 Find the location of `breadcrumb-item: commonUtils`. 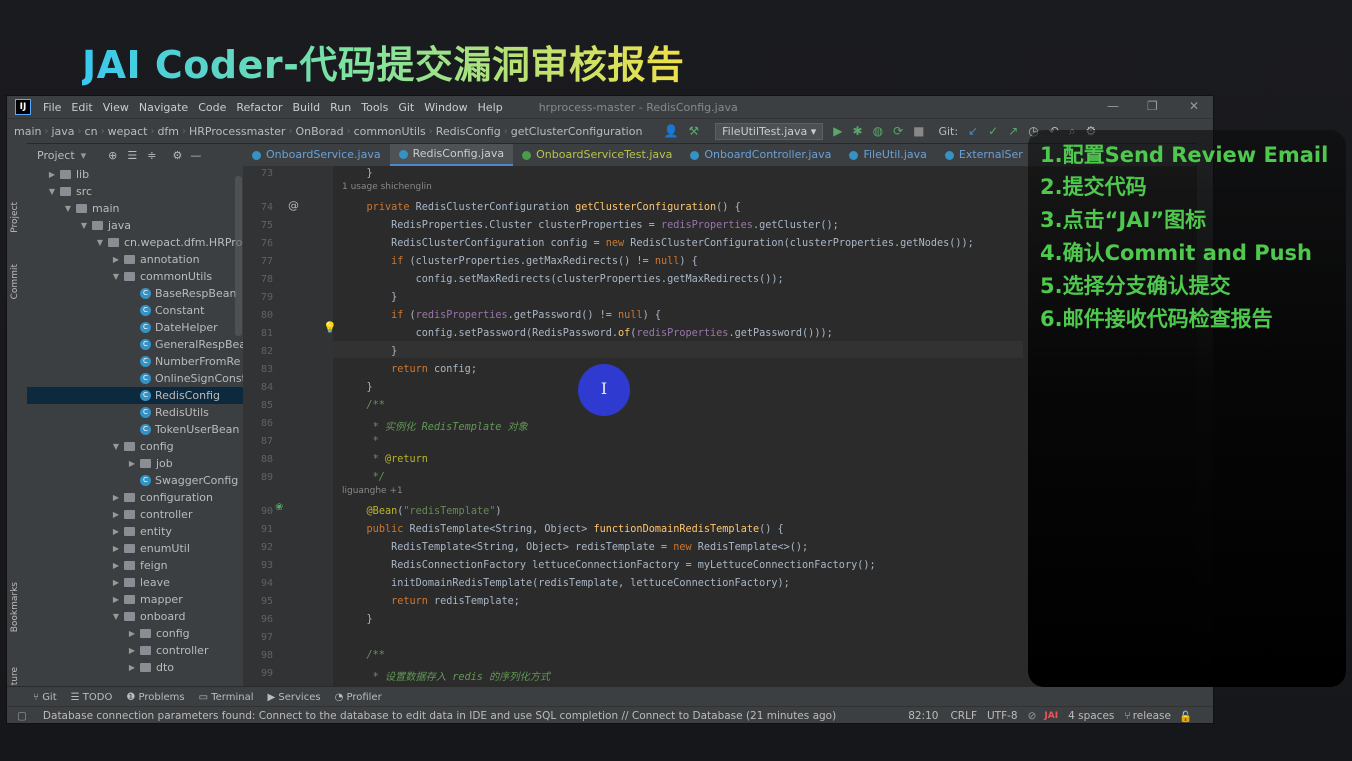

breadcrumb-item: commonUtils is located at coordinates (390, 131).